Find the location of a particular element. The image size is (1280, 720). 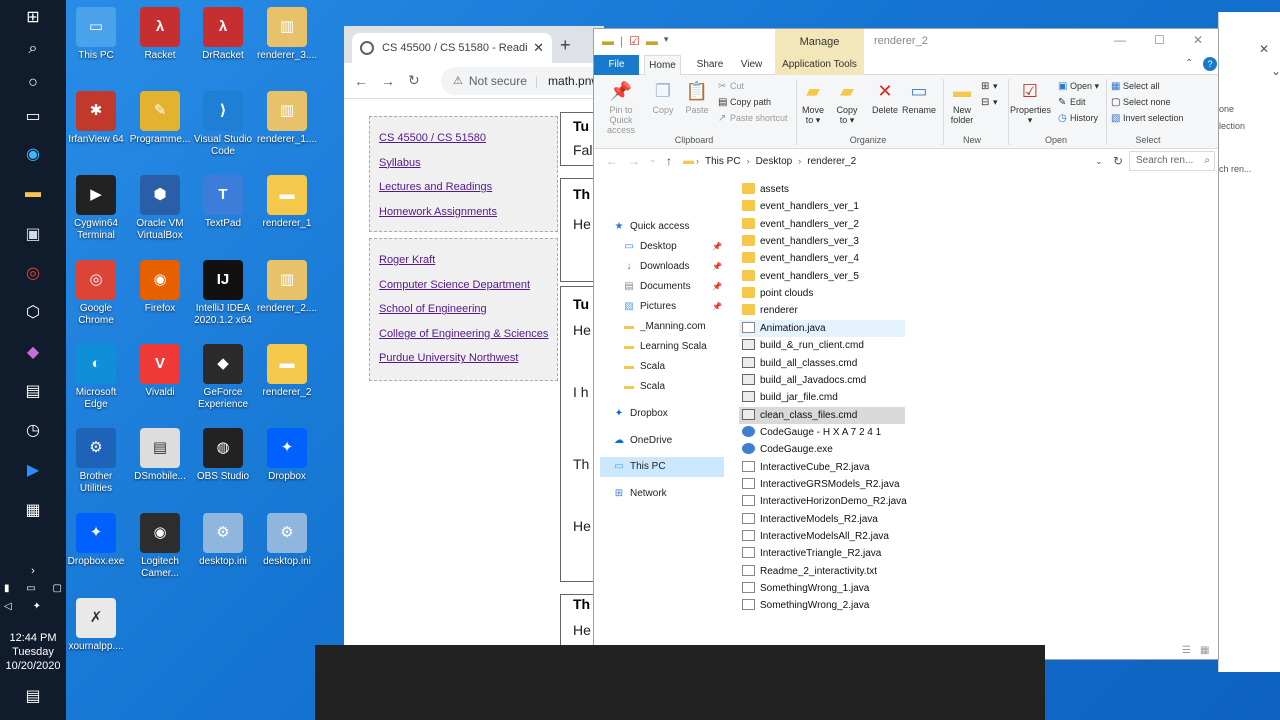

chevron-up-icon: › is located at coordinates (33, 571).